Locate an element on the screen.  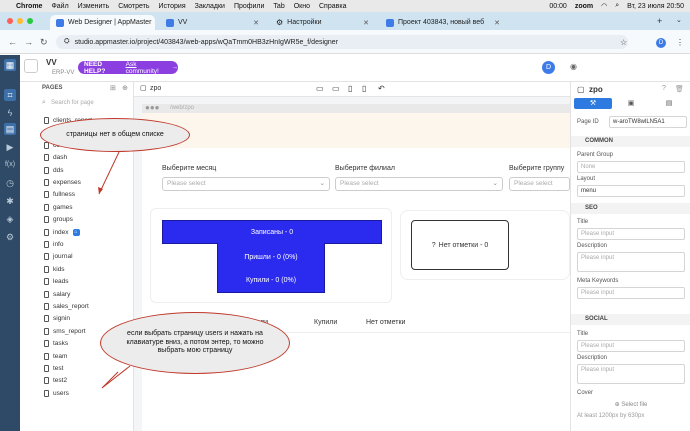
menu-item: Закладки is located at coordinates (210, 6).